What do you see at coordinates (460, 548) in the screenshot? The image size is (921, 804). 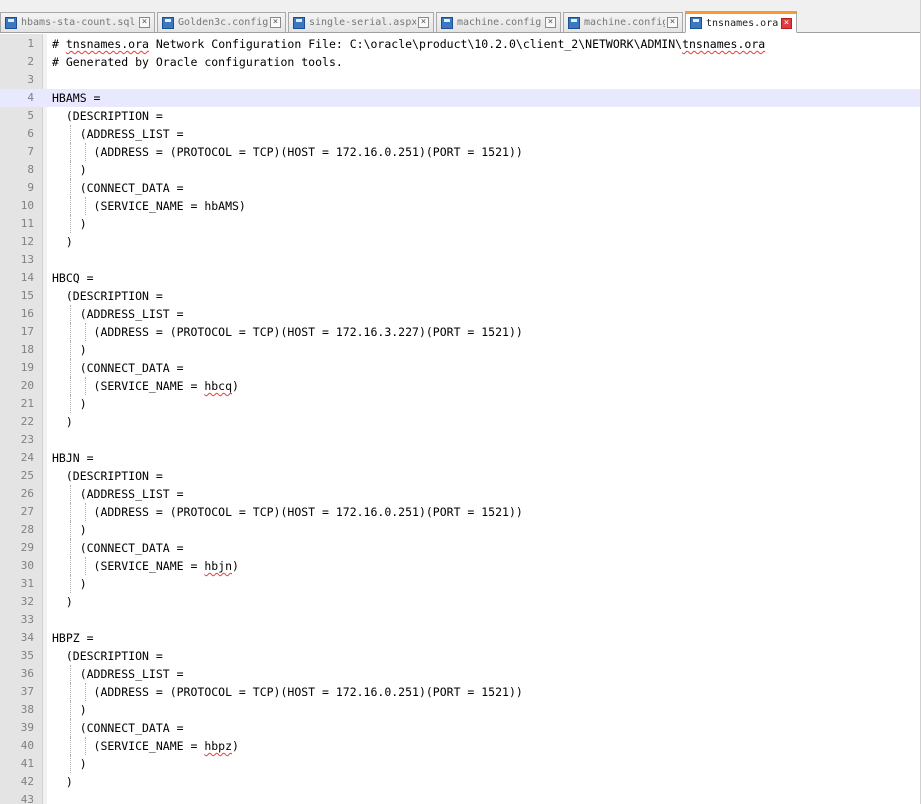 I see `code-line: 29 (CONNECT_DATA =` at bounding box center [460, 548].